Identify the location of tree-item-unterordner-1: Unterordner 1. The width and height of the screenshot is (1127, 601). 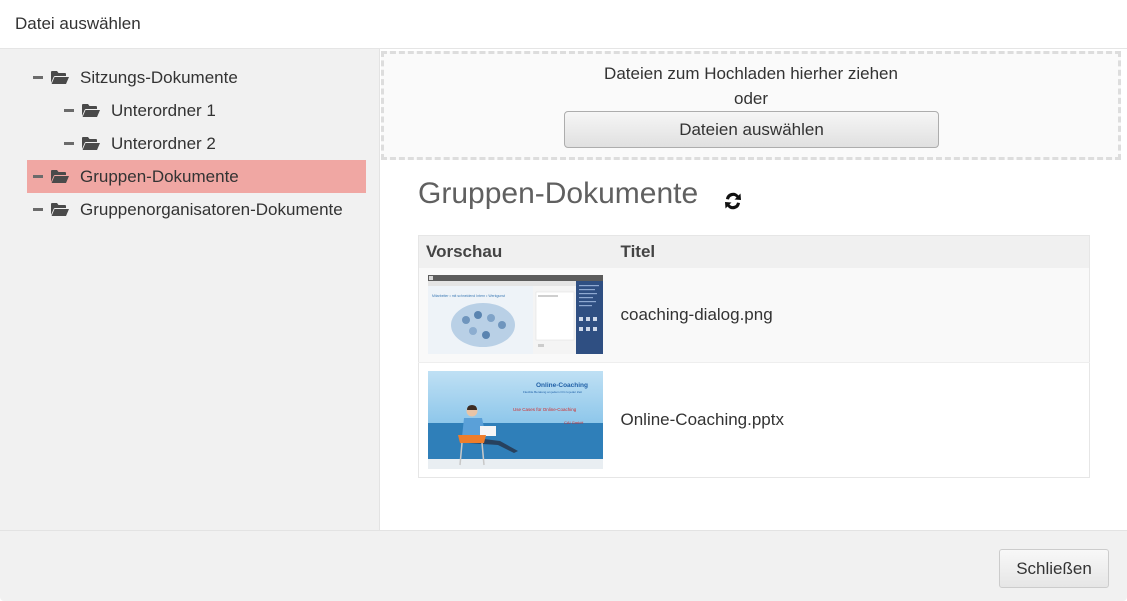
(215, 110).